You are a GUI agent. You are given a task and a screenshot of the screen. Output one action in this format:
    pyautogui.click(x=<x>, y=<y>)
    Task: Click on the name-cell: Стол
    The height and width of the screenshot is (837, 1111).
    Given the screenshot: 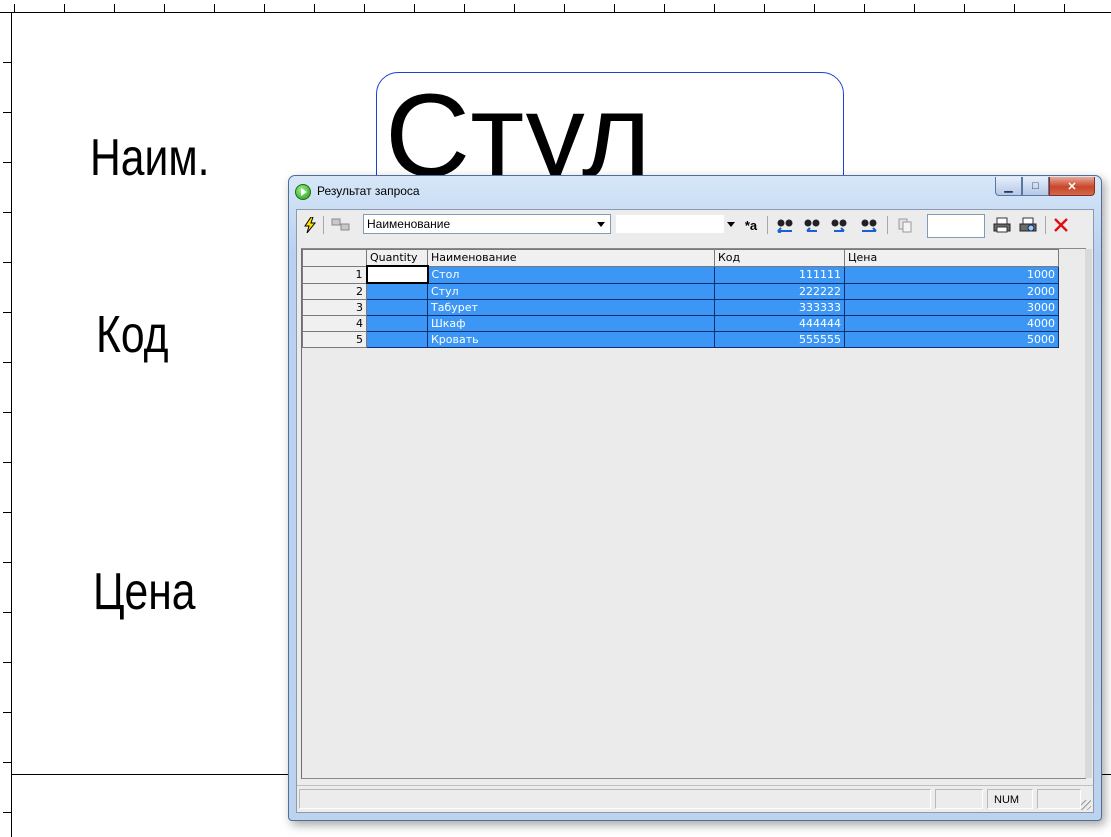 What is the action you would take?
    pyautogui.click(x=571, y=274)
    